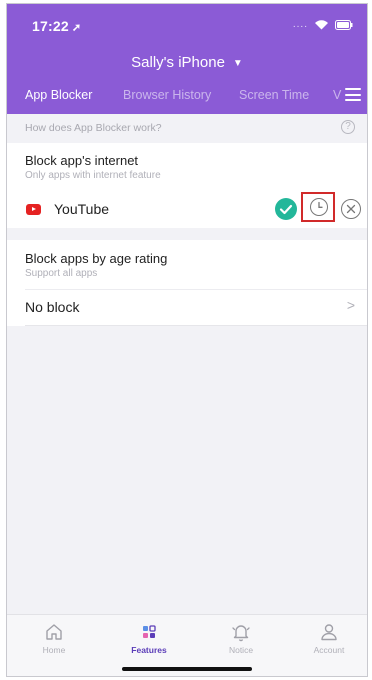 The height and width of the screenshot is (680, 372). Describe the element at coordinates (76, 28) in the screenshot. I see `location-arrow-icon: ➚` at that location.